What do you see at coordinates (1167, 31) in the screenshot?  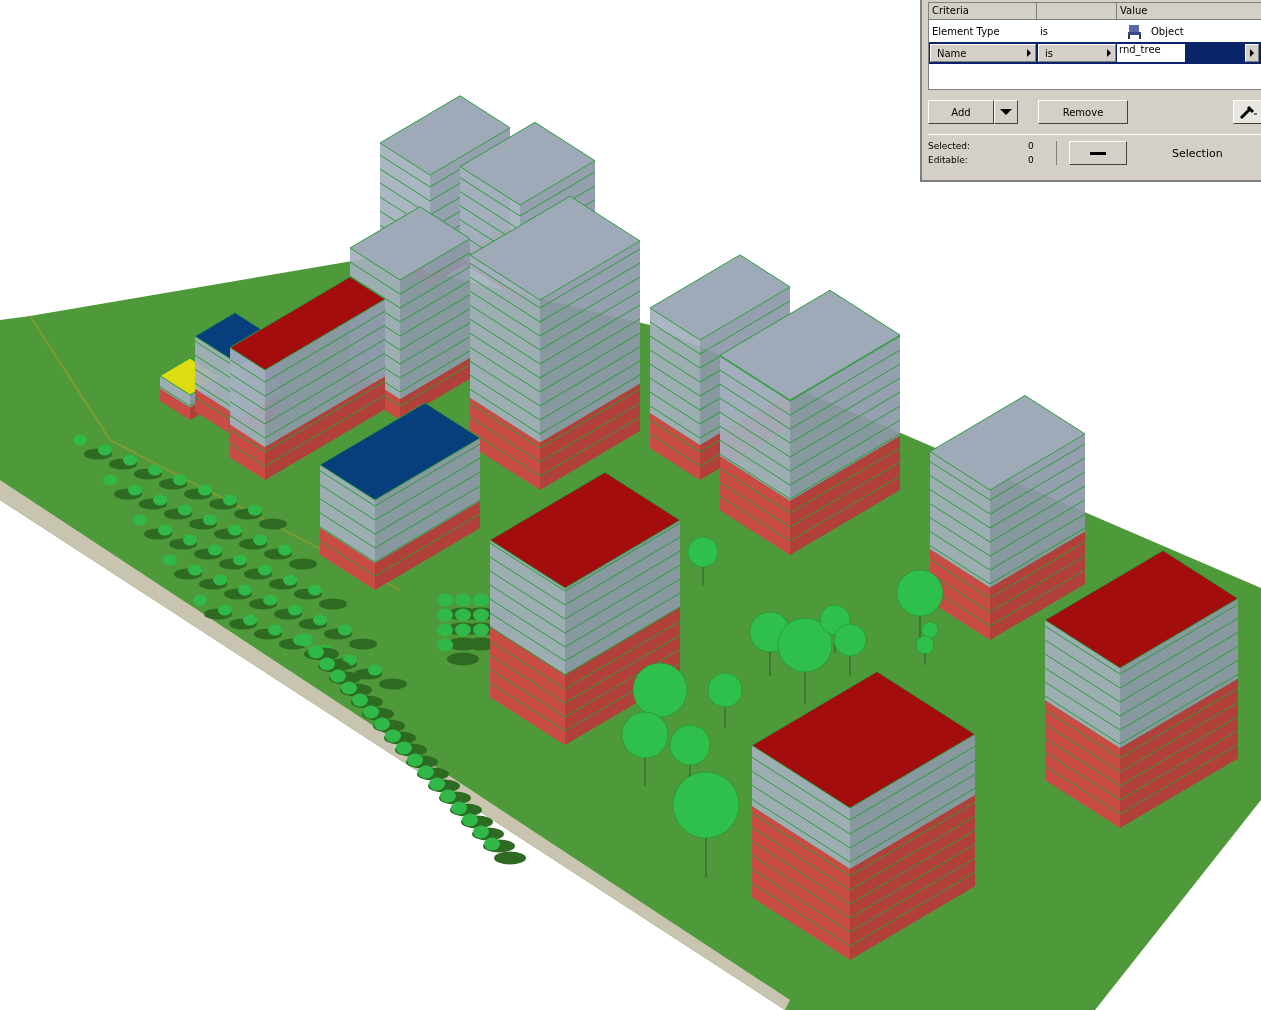 I see `value-text: Object` at bounding box center [1167, 31].